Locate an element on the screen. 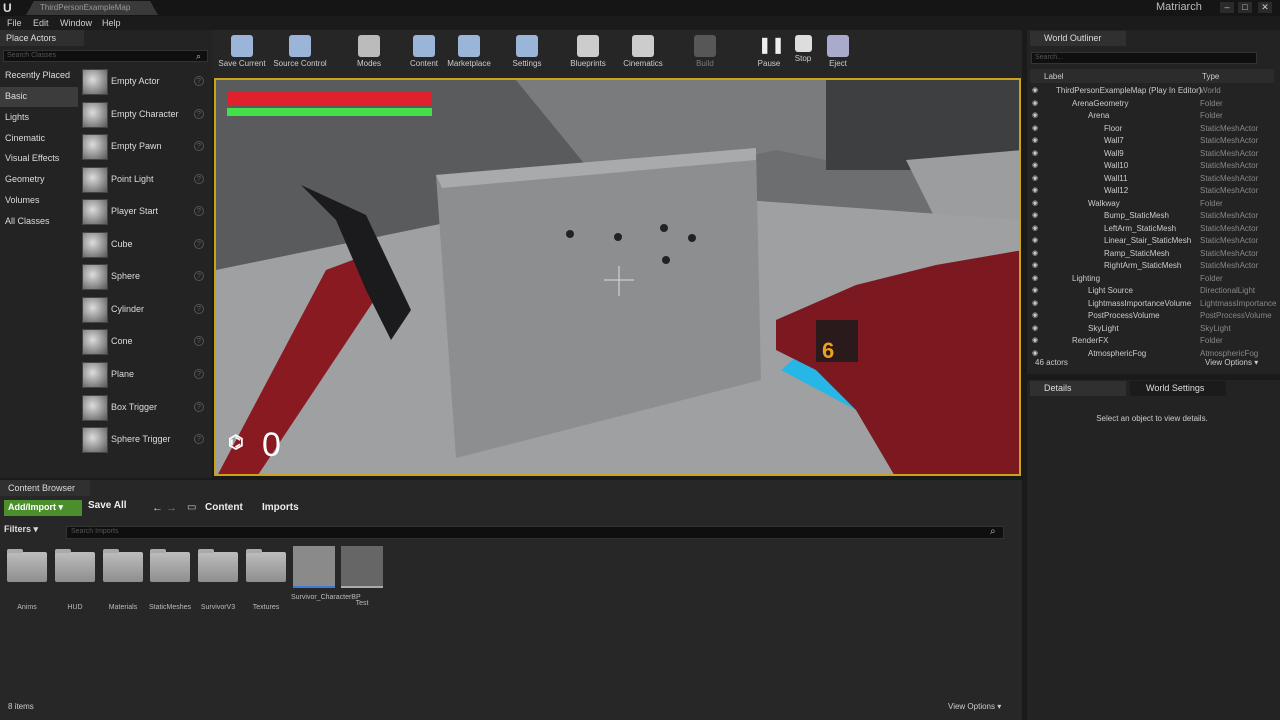  actor-sphere: Sphere? is located at coordinates (145, 278).